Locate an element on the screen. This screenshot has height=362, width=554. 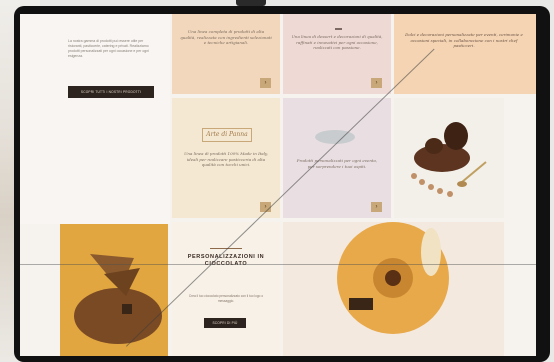
mirror-cake-image is located at coordinates (114, 290).